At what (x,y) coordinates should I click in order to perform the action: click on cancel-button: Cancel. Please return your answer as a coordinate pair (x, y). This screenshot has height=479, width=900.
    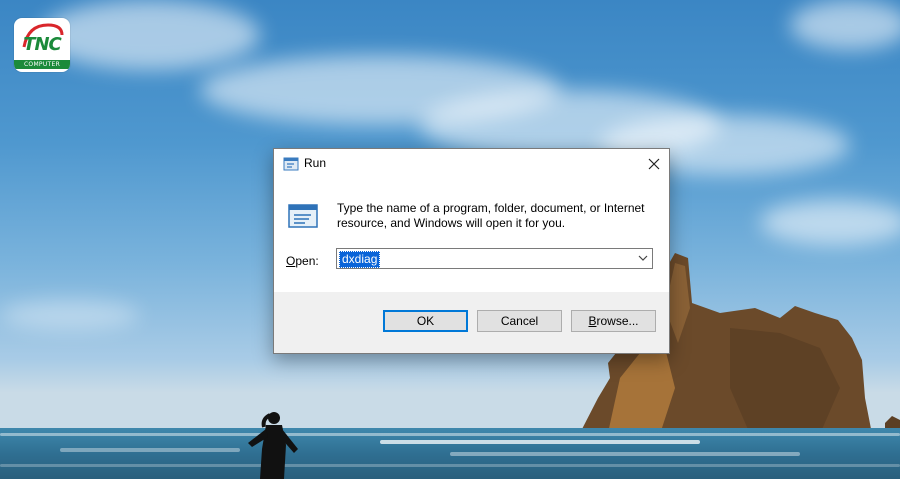
    Looking at the image, I should click on (519, 321).